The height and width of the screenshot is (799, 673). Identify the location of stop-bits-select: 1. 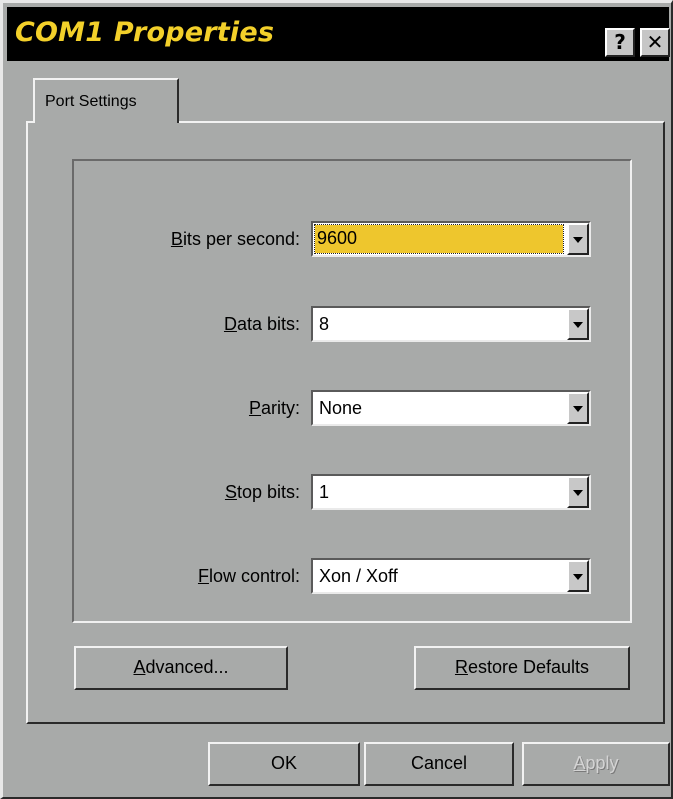
(451, 492).